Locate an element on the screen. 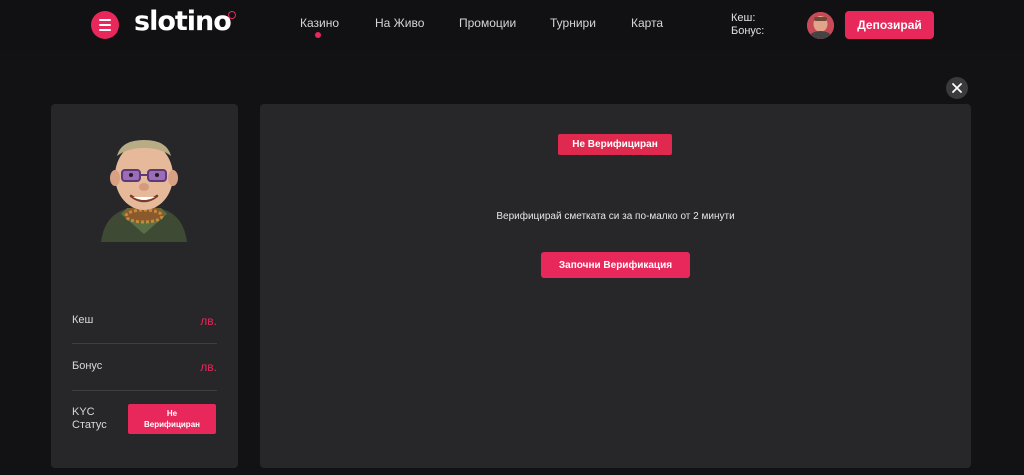 The width and height of the screenshot is (1024, 475). site-logo: slotino is located at coordinates (183, 23).